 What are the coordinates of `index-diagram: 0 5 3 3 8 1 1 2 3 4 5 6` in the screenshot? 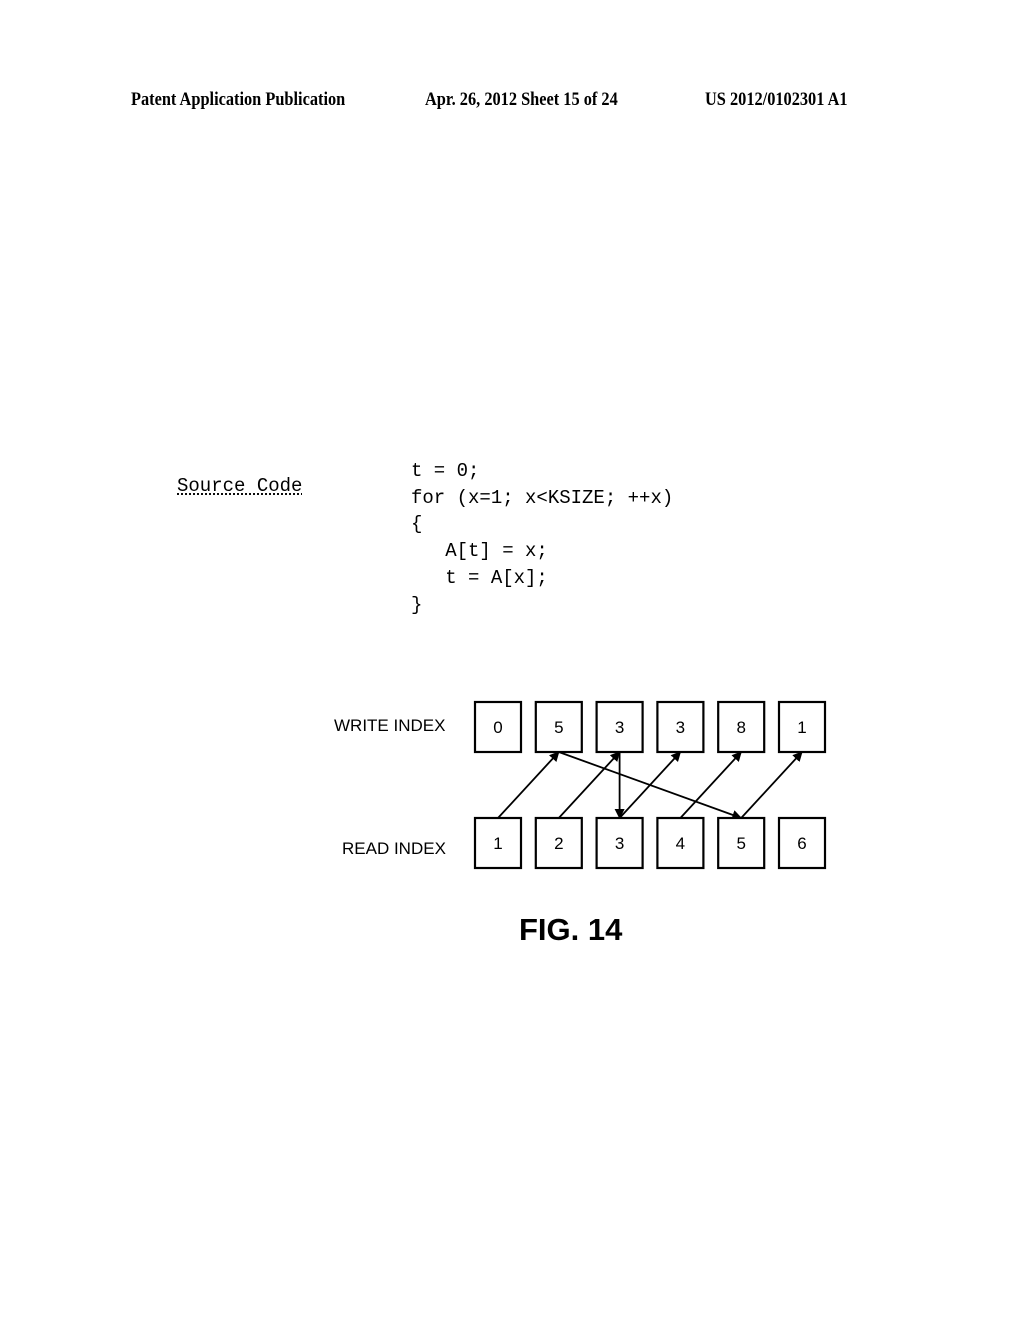 It's located at (650, 785).